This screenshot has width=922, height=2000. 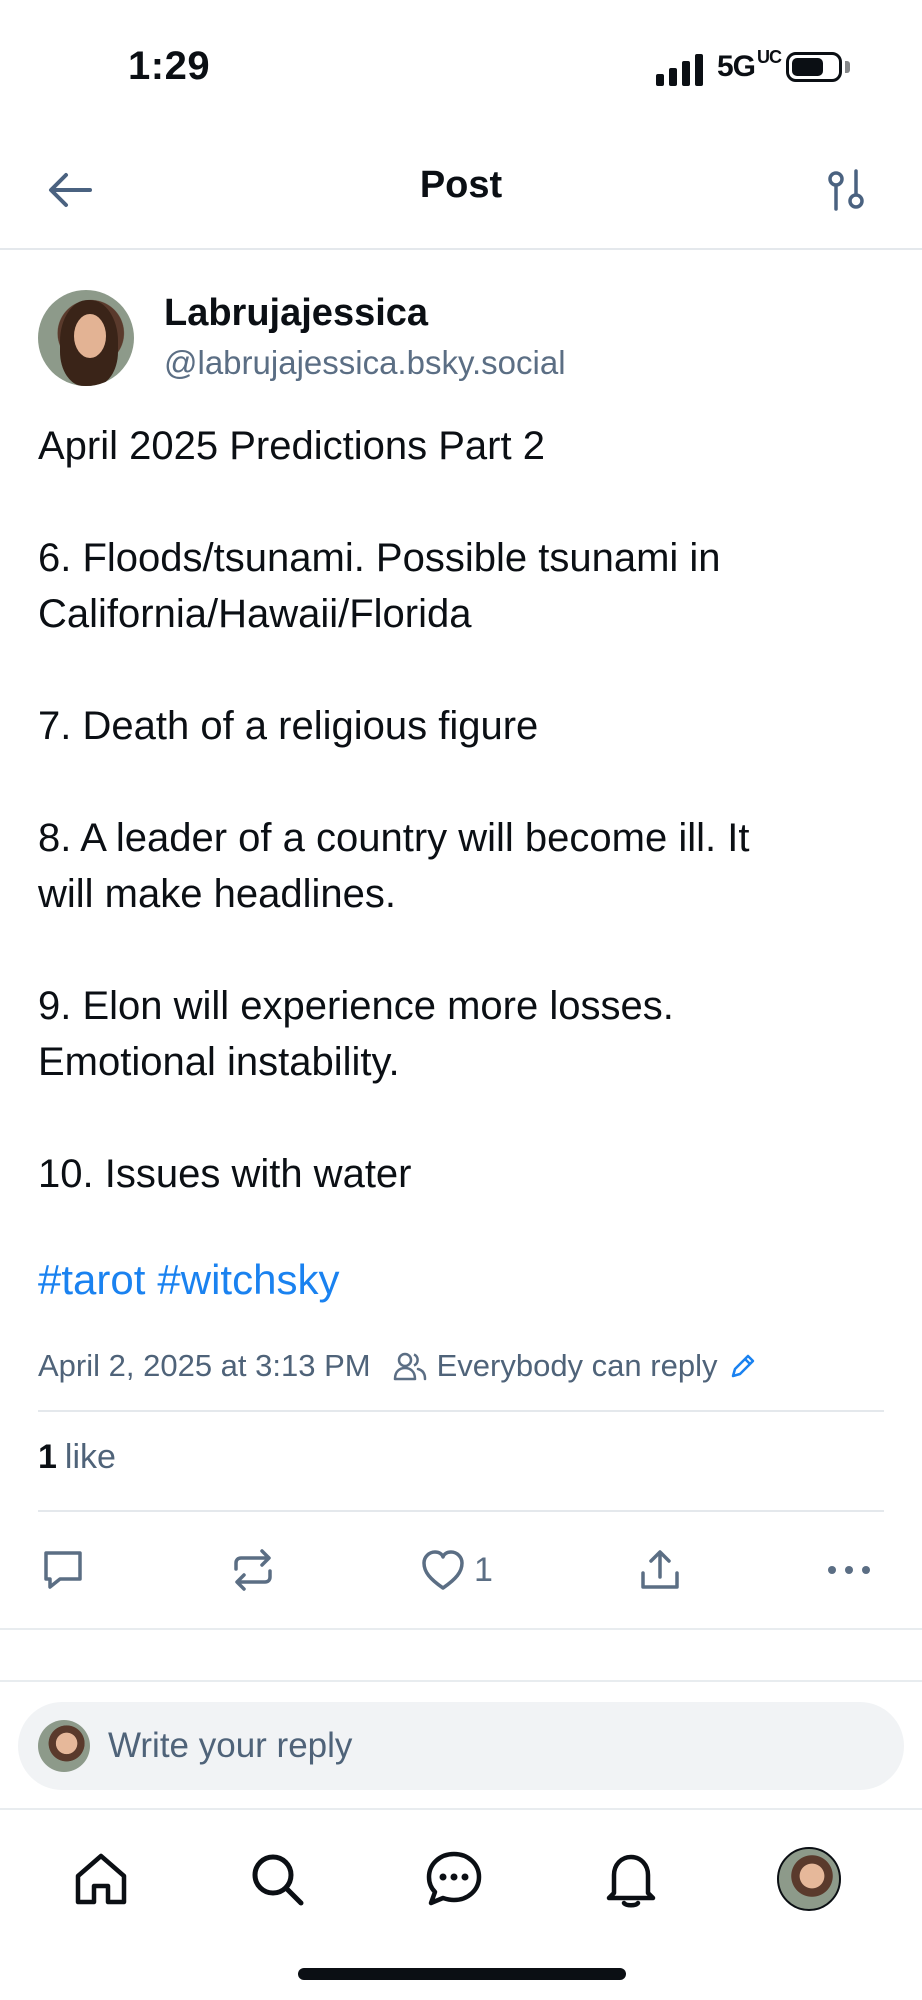 I want to click on home-indicator, so click(x=462, y=1974).